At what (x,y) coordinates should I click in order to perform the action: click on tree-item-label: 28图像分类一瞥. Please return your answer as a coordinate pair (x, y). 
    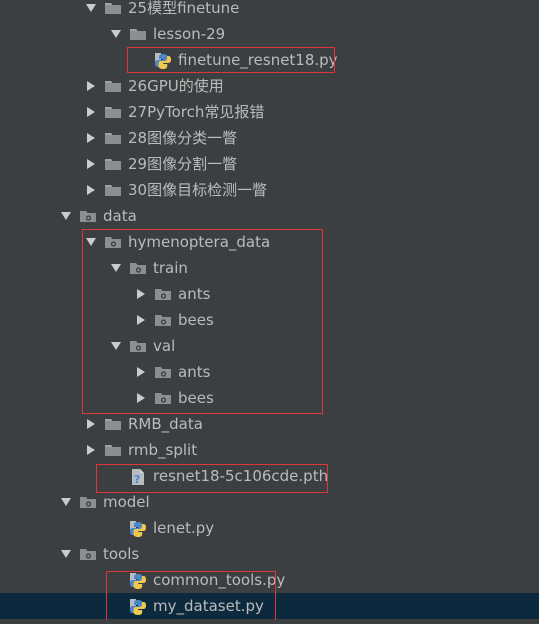
    Looking at the image, I should click on (183, 138).